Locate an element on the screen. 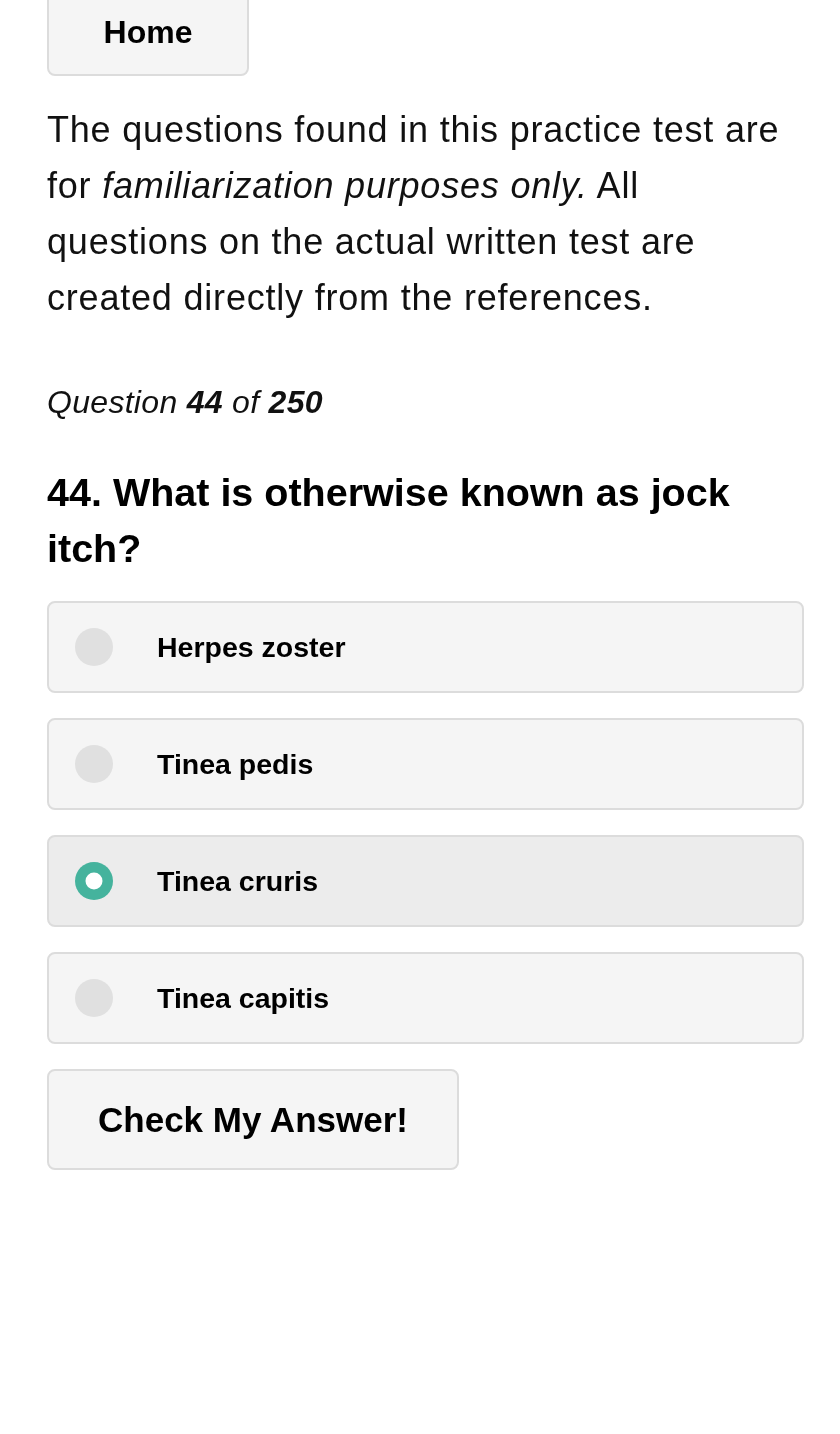 The width and height of the screenshot is (840, 1434). answer-option: Herpes zoster is located at coordinates (425, 647).